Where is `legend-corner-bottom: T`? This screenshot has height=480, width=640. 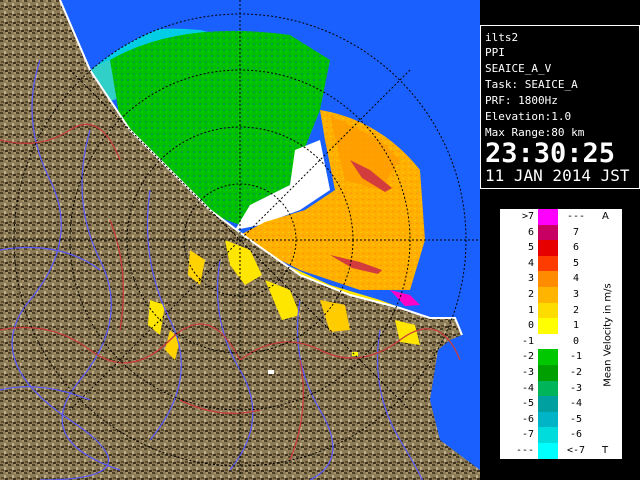 legend-corner-bottom: T is located at coordinates (605, 450).